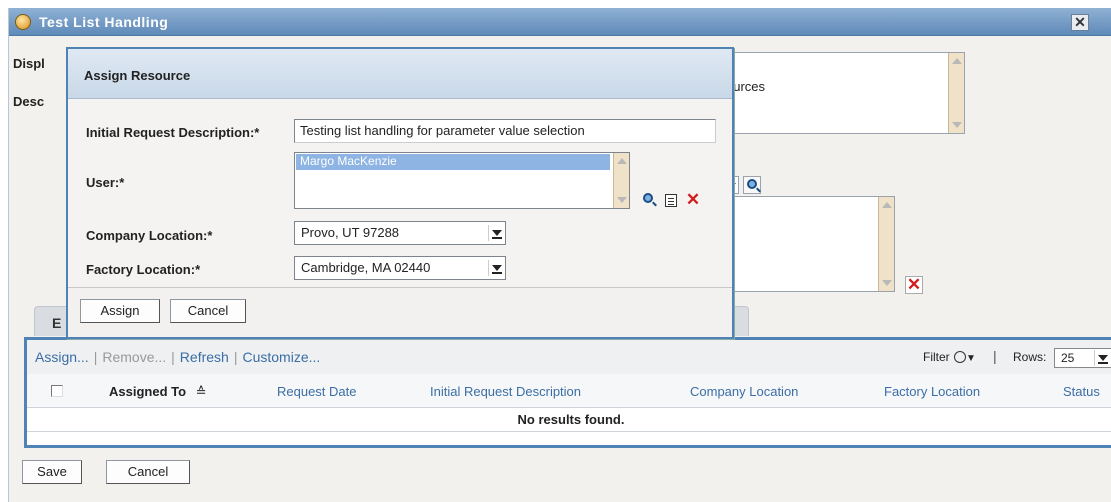 This screenshot has height=502, width=1111. What do you see at coordinates (845, 93) in the screenshot?
I see `description-textarea: ources` at bounding box center [845, 93].